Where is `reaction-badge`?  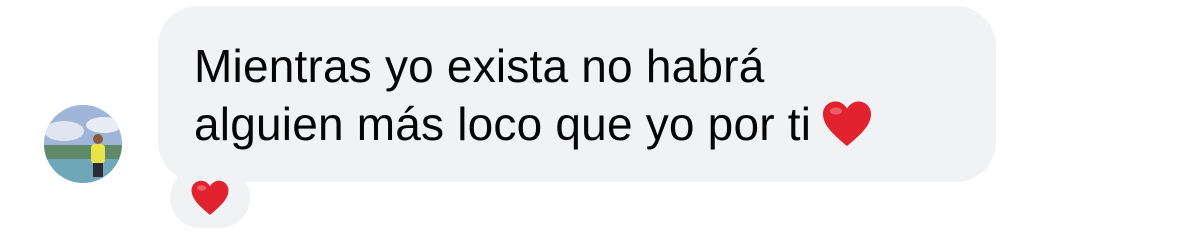 reaction-badge is located at coordinates (210, 198).